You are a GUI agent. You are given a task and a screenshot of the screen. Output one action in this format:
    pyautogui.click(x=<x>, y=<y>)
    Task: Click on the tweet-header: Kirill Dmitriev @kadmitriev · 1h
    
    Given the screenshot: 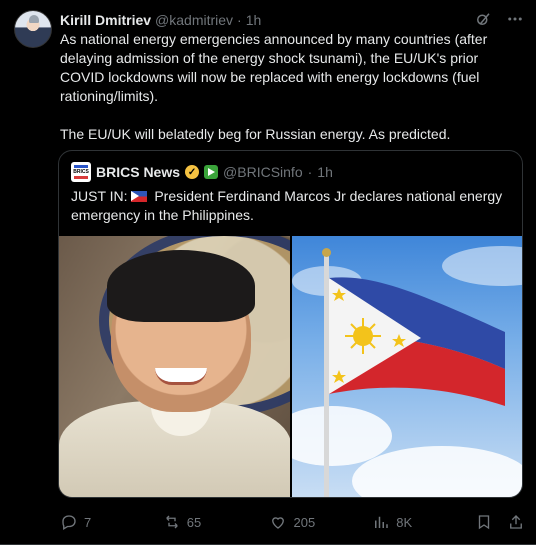 What is the action you would take?
    pyautogui.click(x=160, y=20)
    